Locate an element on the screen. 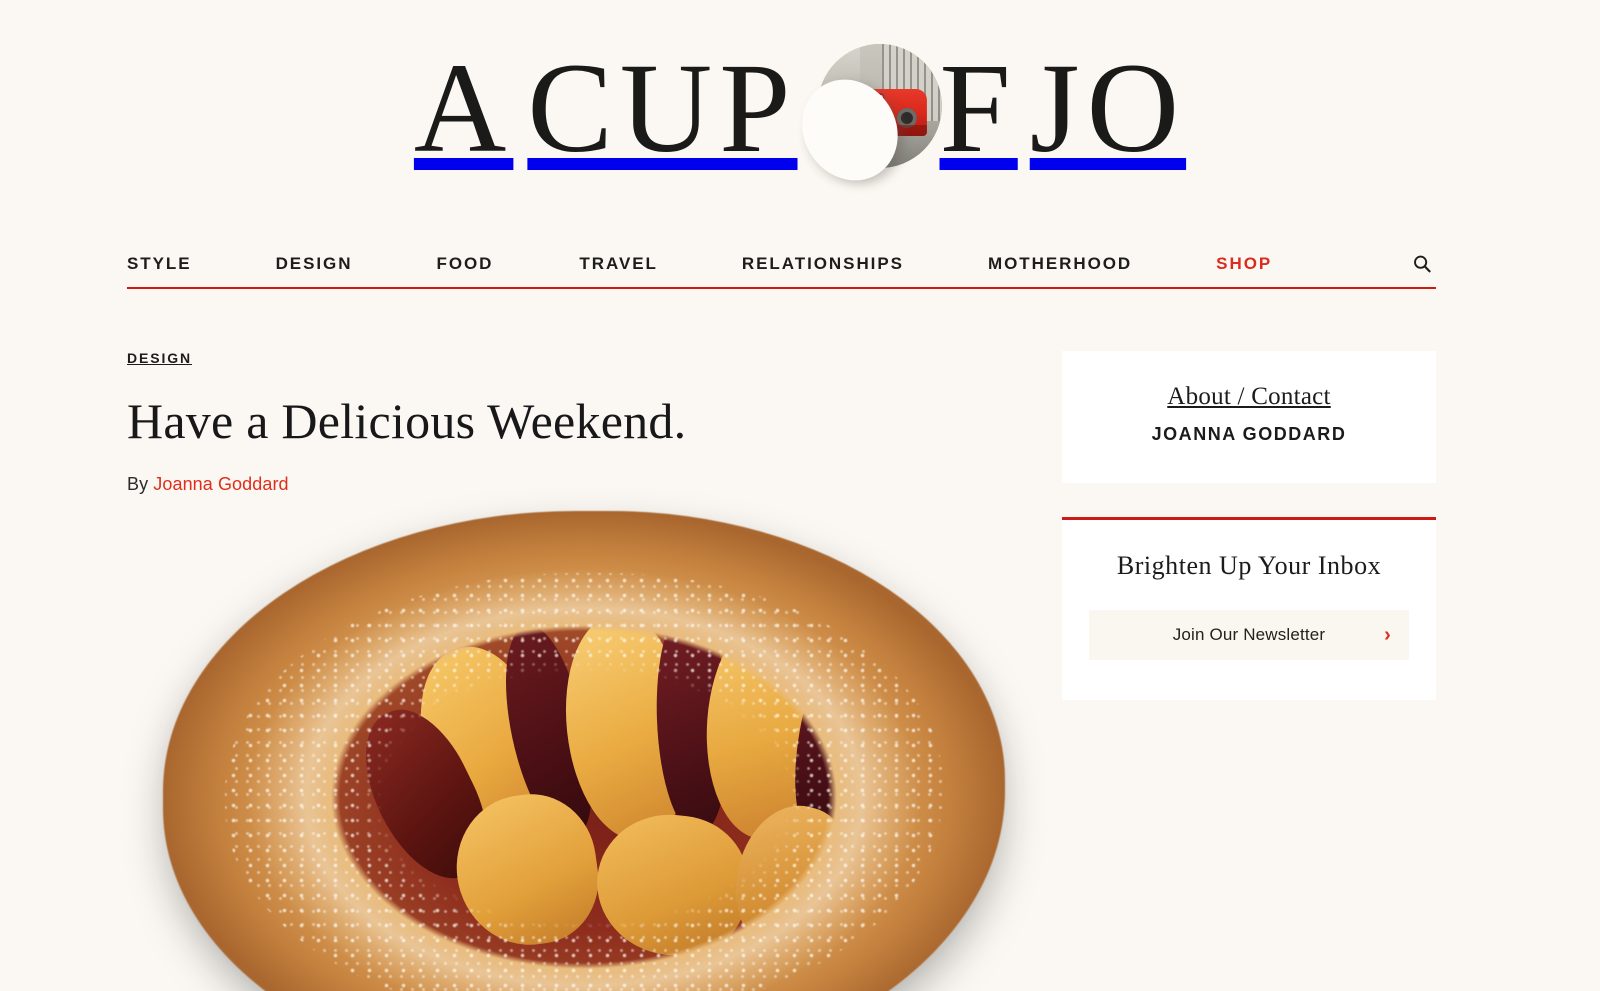  nav-underline-rule is located at coordinates (781, 288).